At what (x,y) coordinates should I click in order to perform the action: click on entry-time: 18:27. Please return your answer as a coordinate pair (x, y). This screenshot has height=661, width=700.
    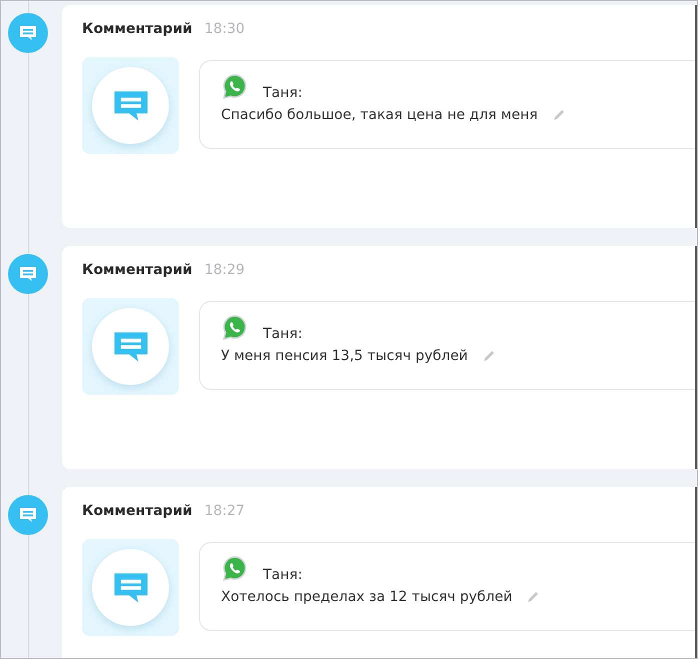
    Looking at the image, I should click on (224, 511).